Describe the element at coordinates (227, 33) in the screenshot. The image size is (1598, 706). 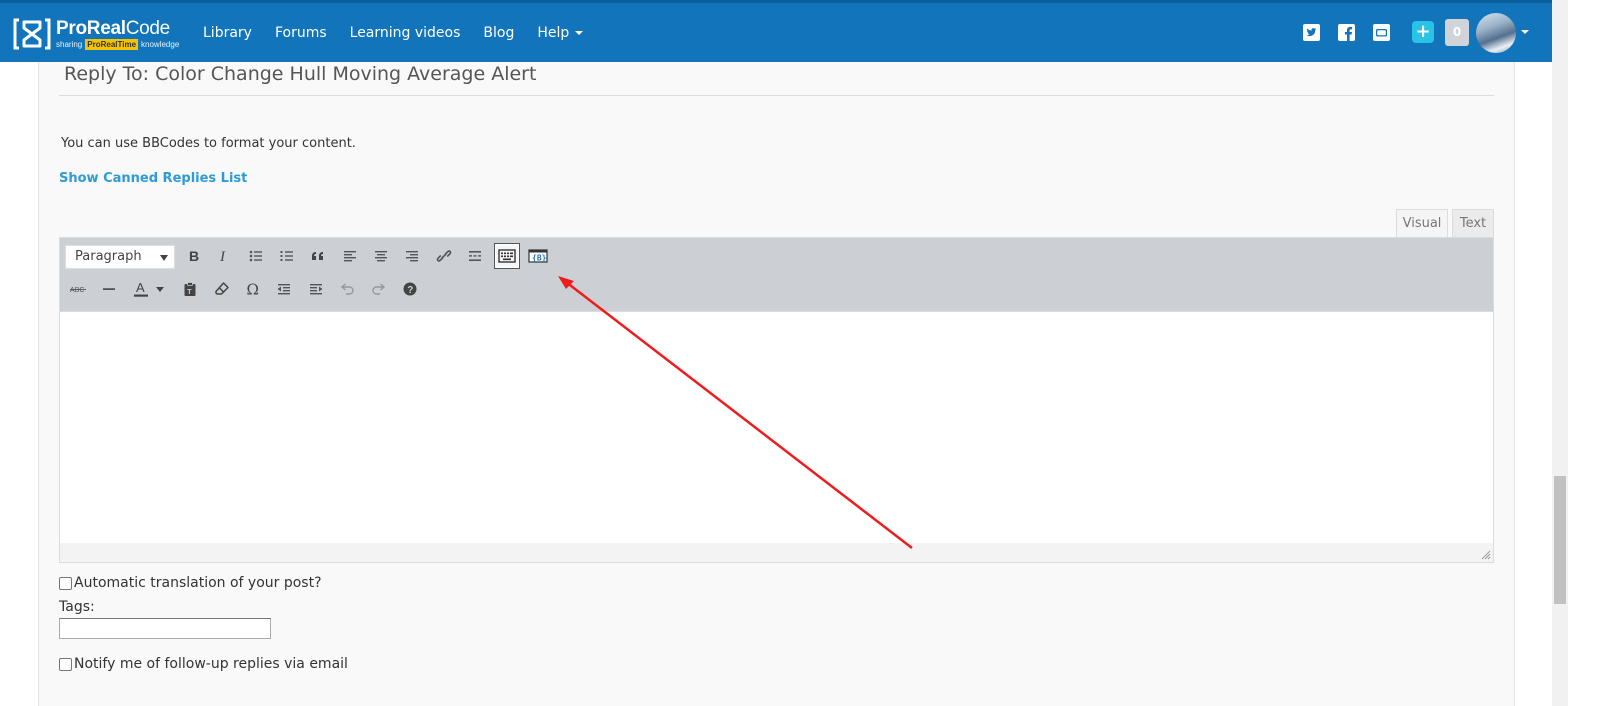
I see `nav-library: Library` at that location.